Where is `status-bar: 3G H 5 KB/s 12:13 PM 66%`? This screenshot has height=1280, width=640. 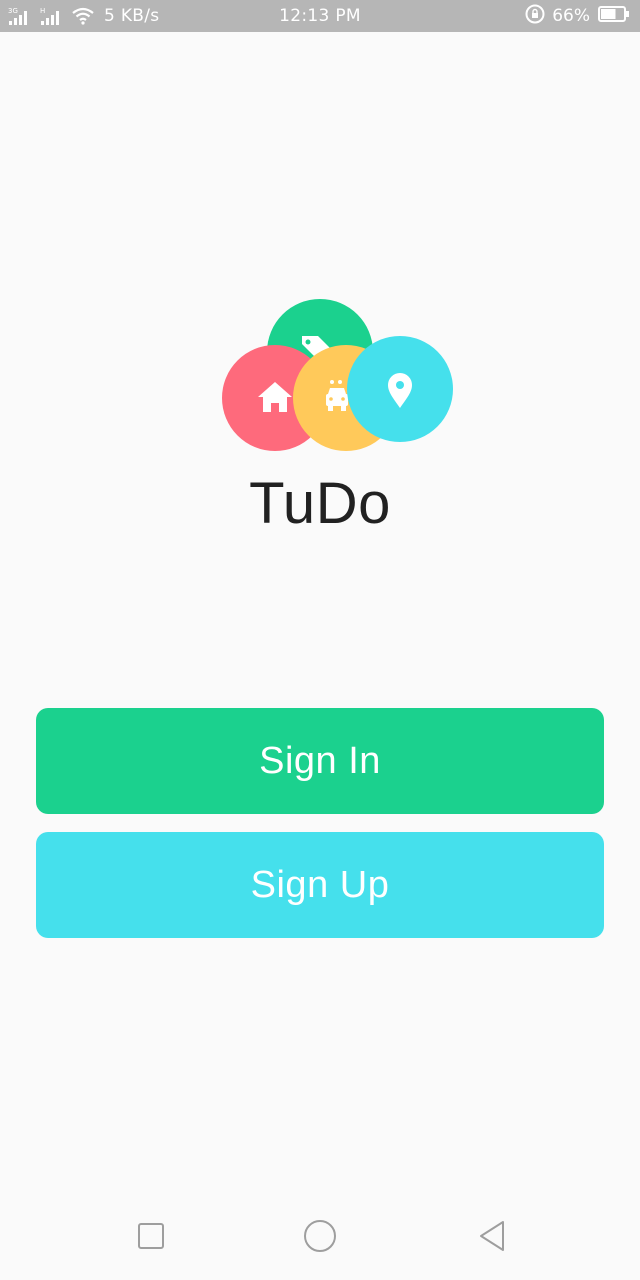 status-bar: 3G H 5 KB/s 12:13 PM 66% is located at coordinates (320, 16).